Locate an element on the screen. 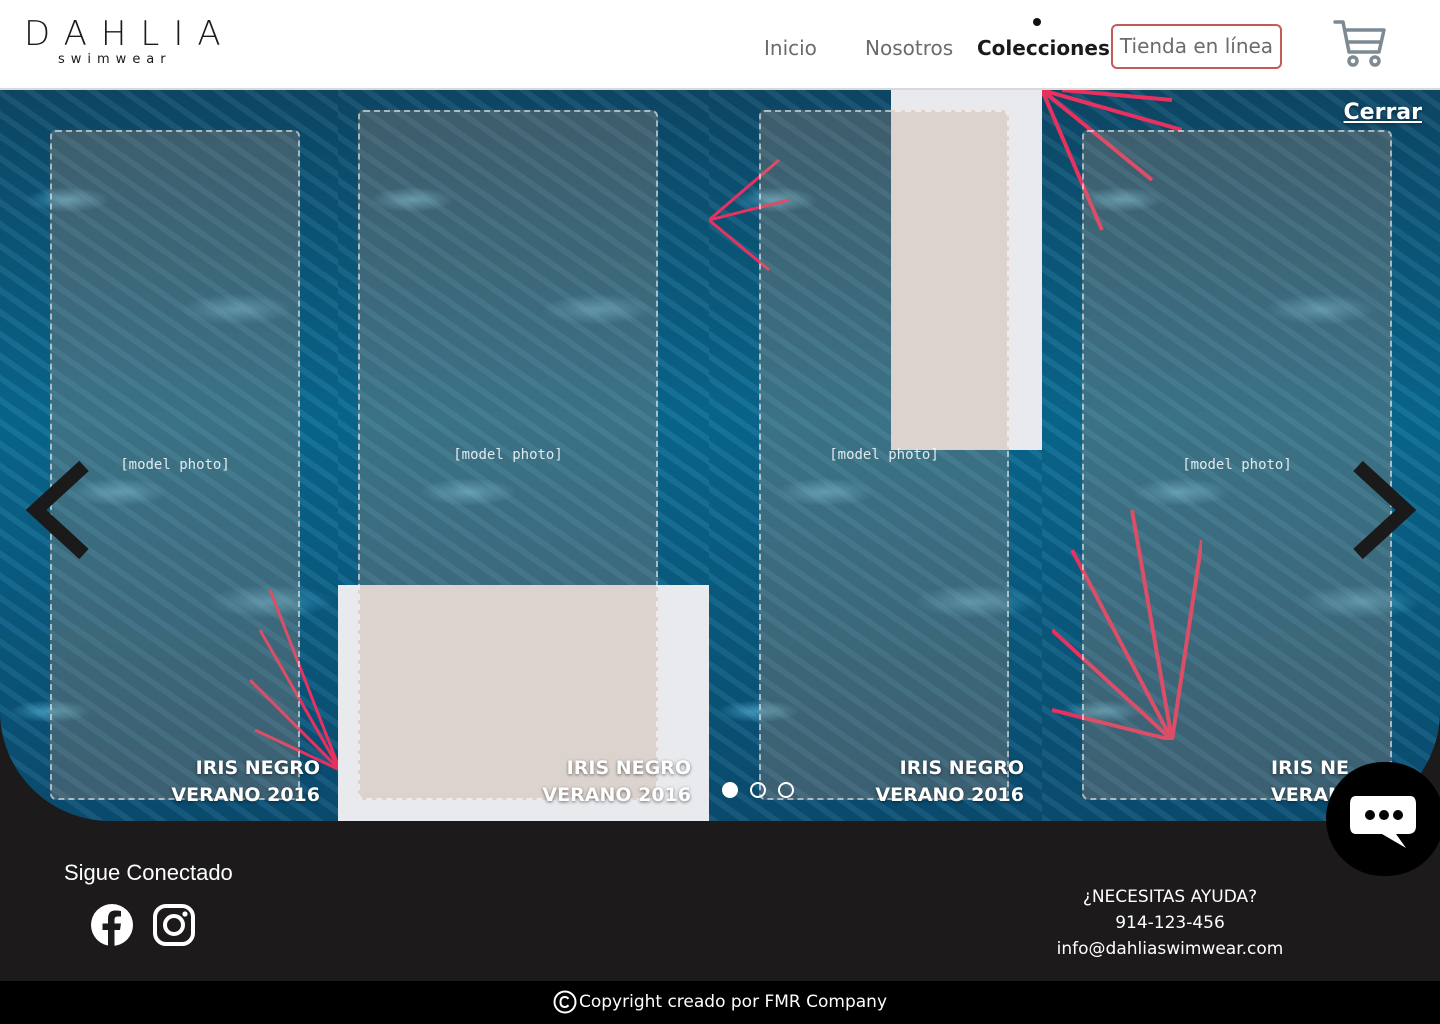  help-phone: 914-123-456 is located at coordinates (1170, 923).